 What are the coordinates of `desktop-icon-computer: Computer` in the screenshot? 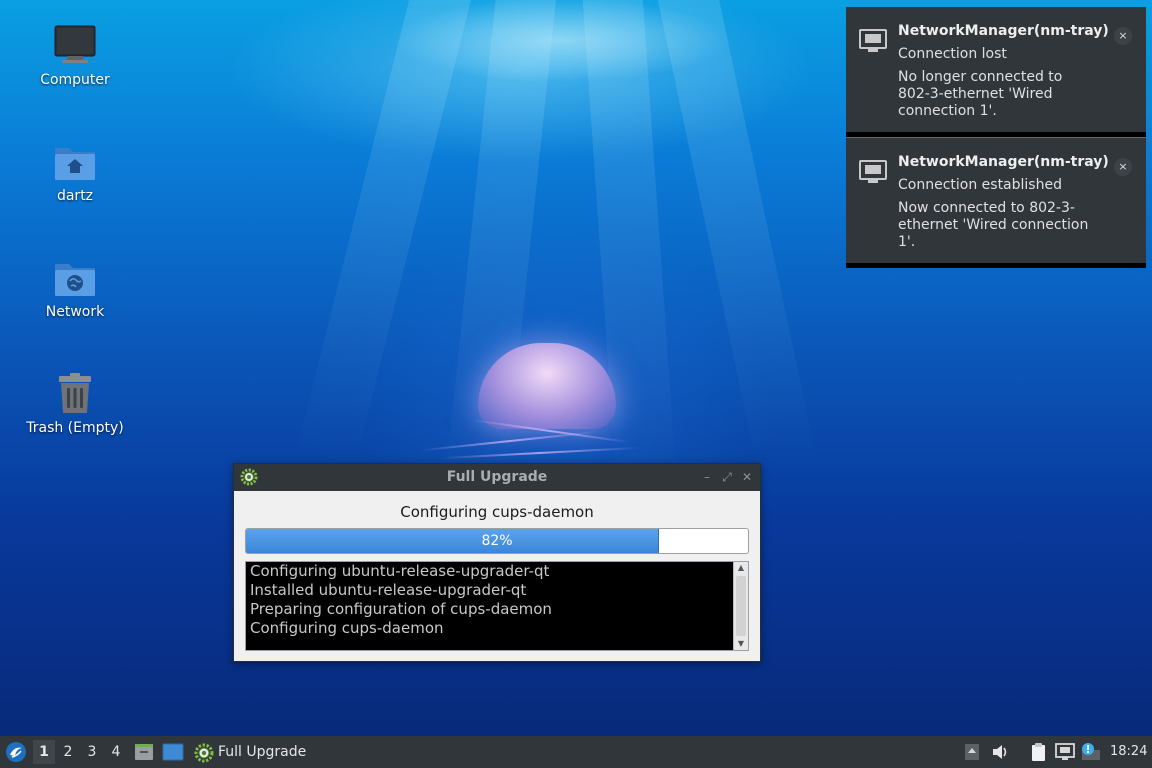 It's located at (75, 56).